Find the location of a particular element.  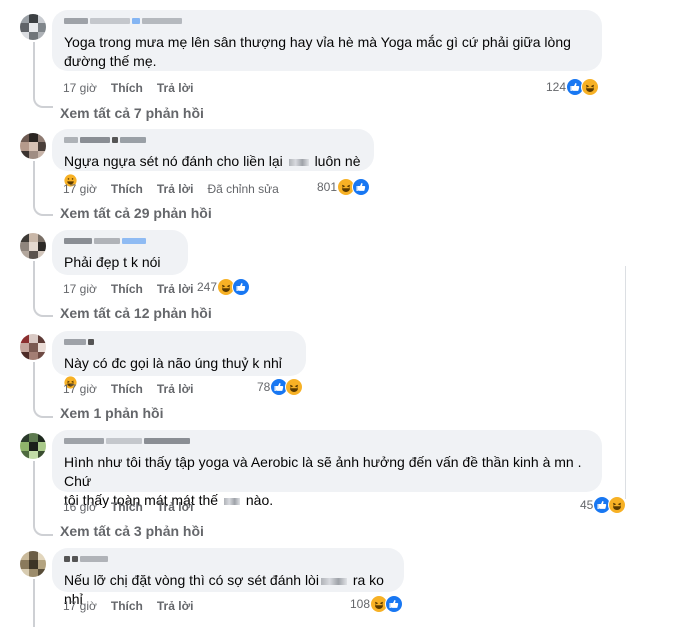

comment-actions: 17 giờ Thích Trả lời Đã chỉnh sửa is located at coordinates (171, 189).